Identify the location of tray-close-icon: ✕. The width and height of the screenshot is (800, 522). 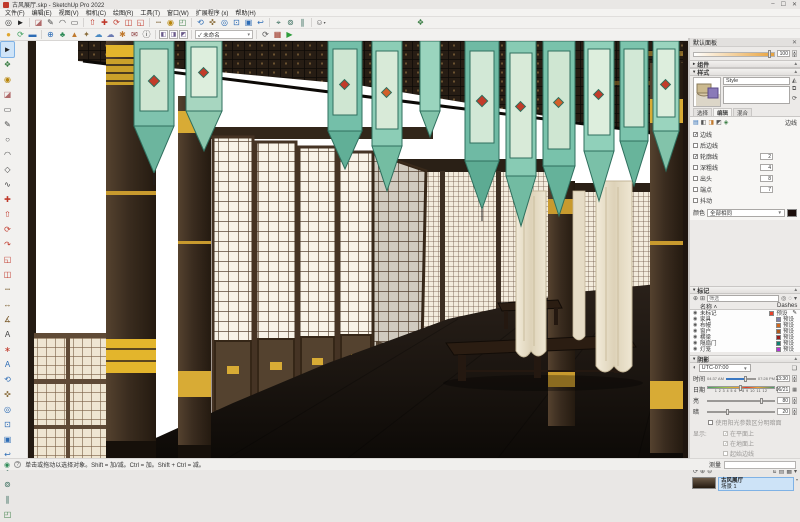
(794, 42).